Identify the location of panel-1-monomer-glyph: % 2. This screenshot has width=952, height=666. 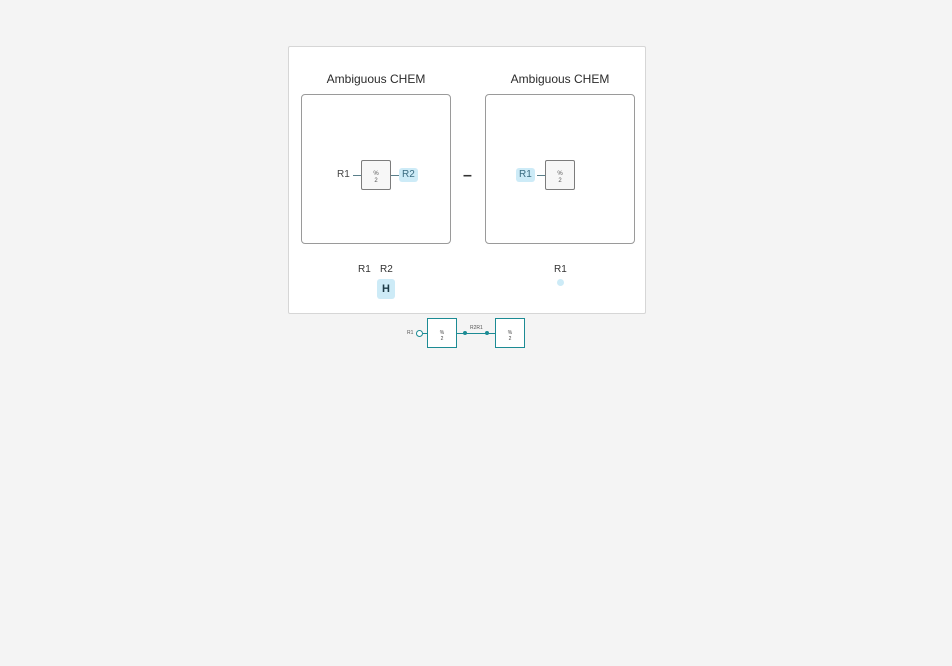
(376, 175).